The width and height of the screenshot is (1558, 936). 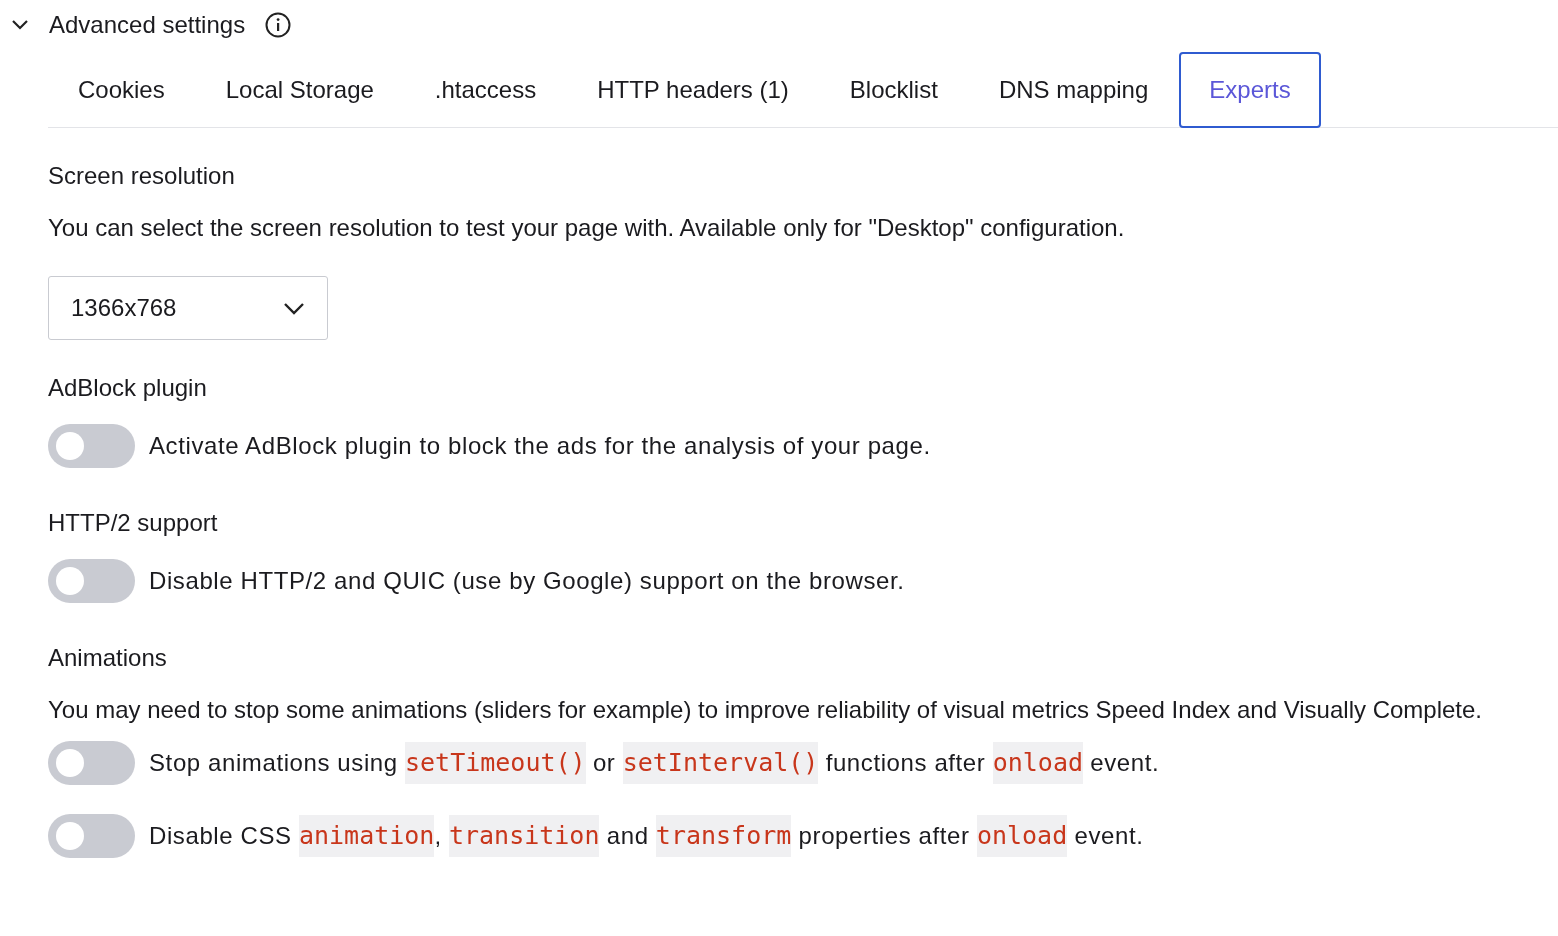 What do you see at coordinates (108, 658) in the screenshot?
I see `section-heading: Animations` at bounding box center [108, 658].